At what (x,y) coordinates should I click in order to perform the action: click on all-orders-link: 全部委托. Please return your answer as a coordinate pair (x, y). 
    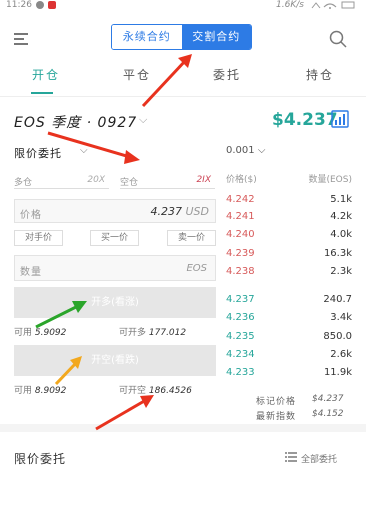
    Looking at the image, I should click on (311, 458).